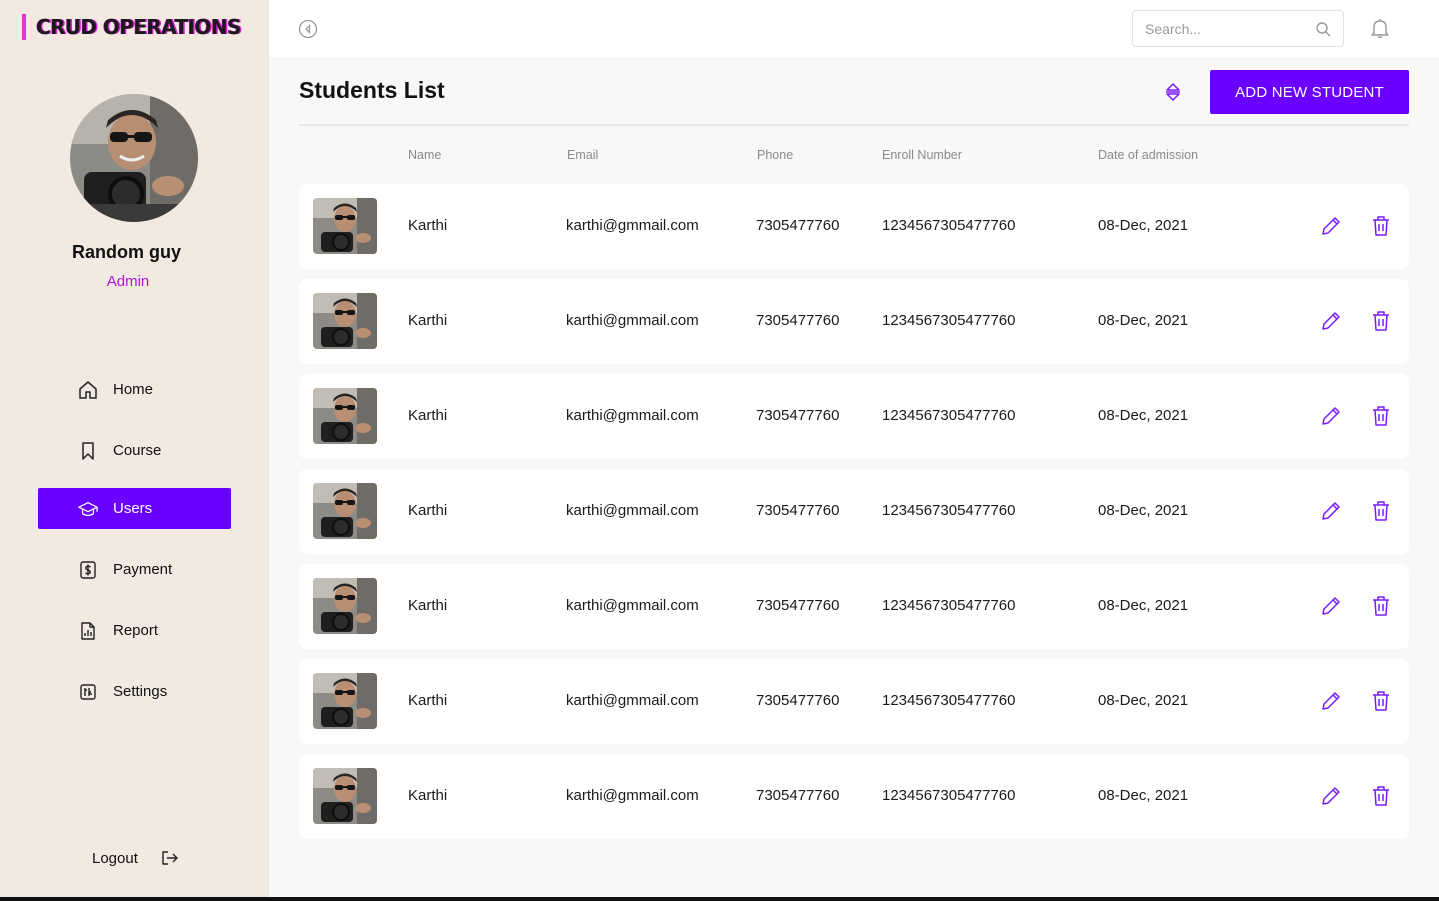  I want to click on nav-home-label: Home, so click(133, 389).